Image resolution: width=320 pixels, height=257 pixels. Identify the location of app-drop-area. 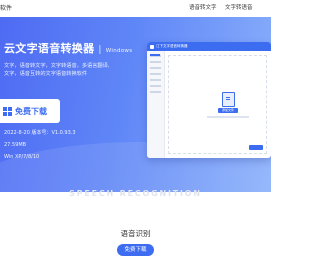
(217, 104).